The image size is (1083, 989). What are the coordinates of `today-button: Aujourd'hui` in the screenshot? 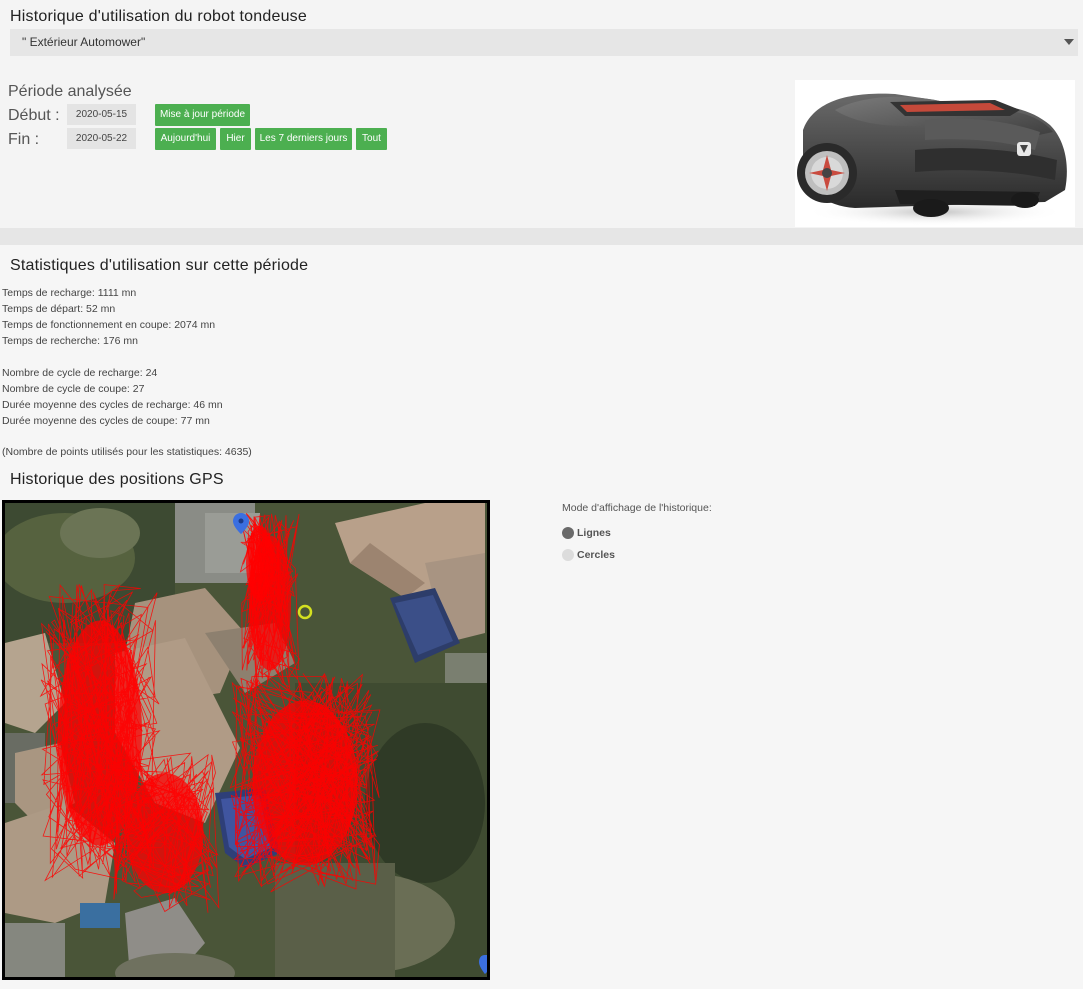 It's located at (185, 139).